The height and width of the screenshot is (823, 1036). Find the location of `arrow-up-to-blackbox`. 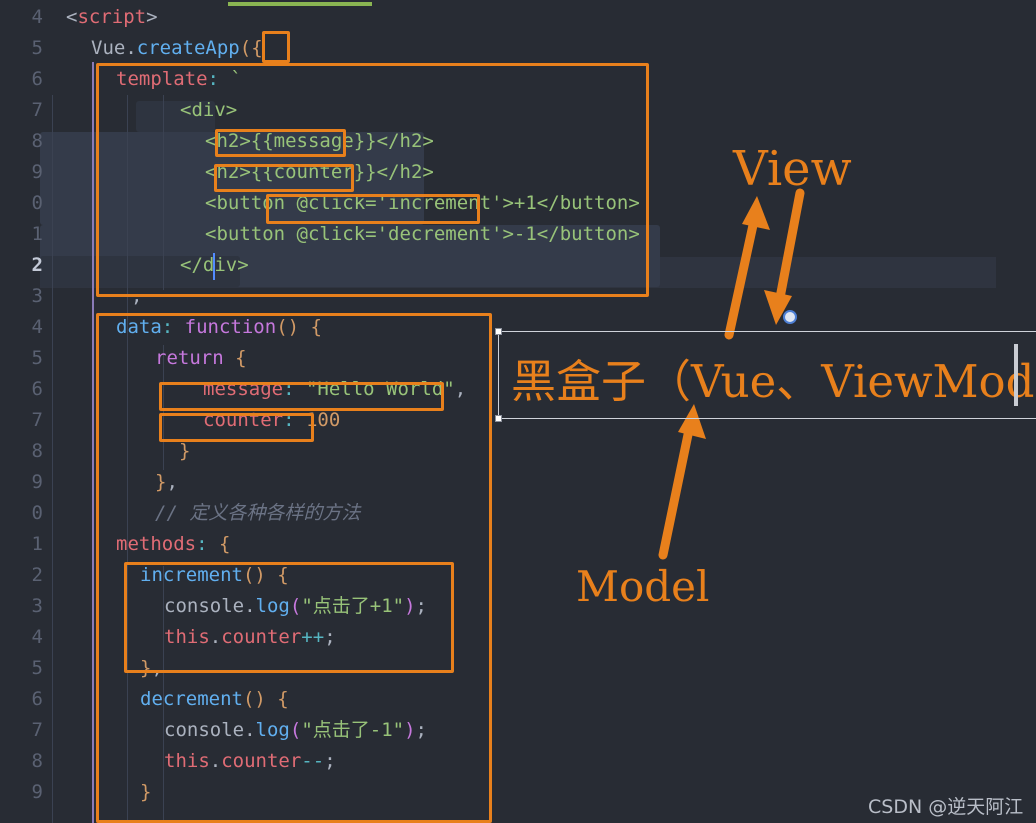

arrow-up-to-blackbox is located at coordinates (682, 482).